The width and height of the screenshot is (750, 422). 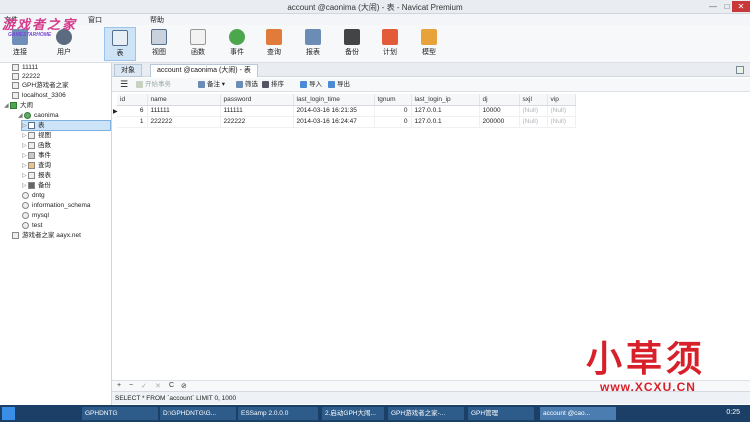 What do you see at coordinates (38, 115) in the screenshot?
I see `tree-item-caonima: ◢ caonima` at bounding box center [38, 115].